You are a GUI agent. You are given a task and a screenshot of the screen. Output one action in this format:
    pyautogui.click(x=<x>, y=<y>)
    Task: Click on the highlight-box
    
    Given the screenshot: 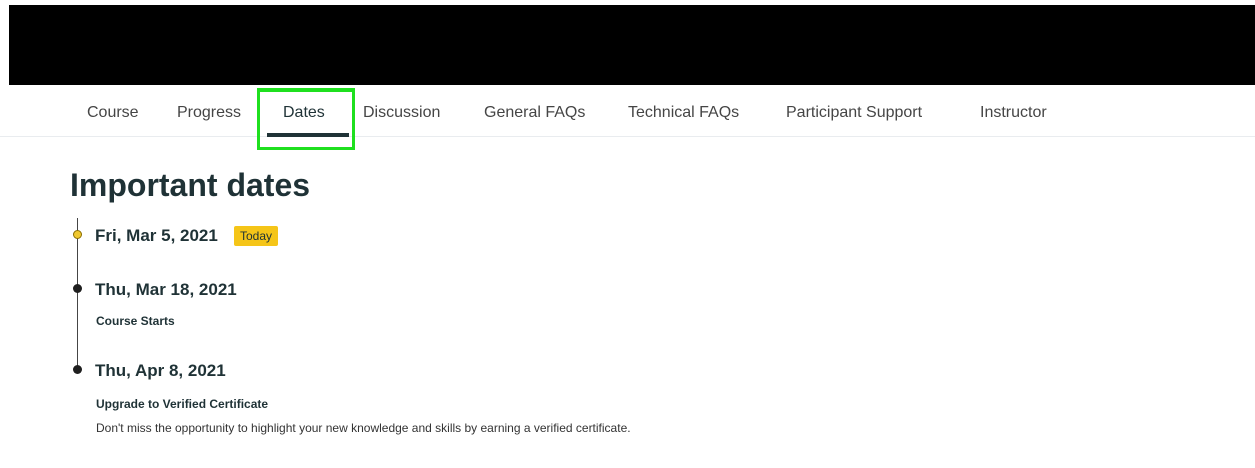 What is the action you would take?
    pyautogui.click(x=306, y=119)
    